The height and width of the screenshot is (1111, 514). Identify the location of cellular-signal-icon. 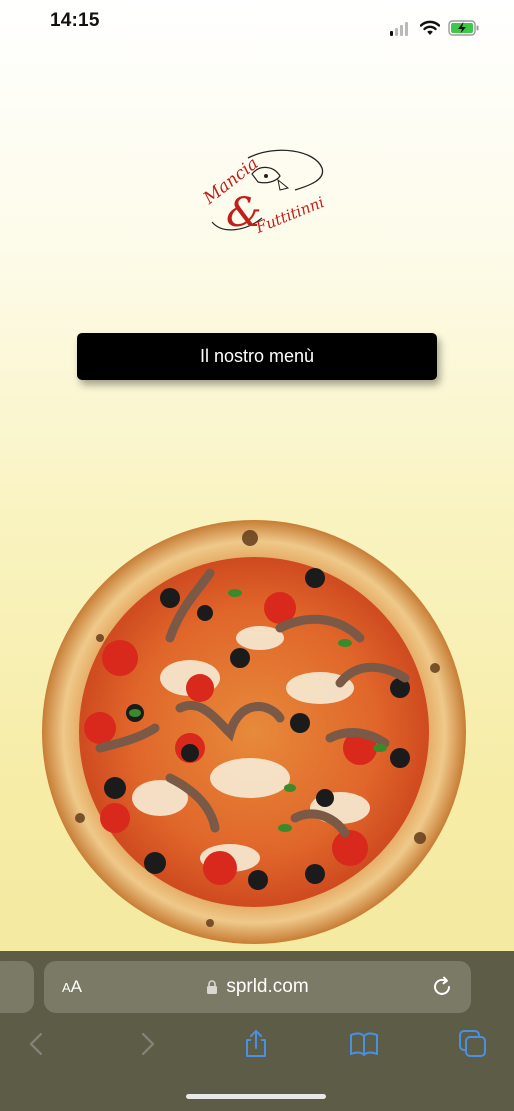
(401, 29).